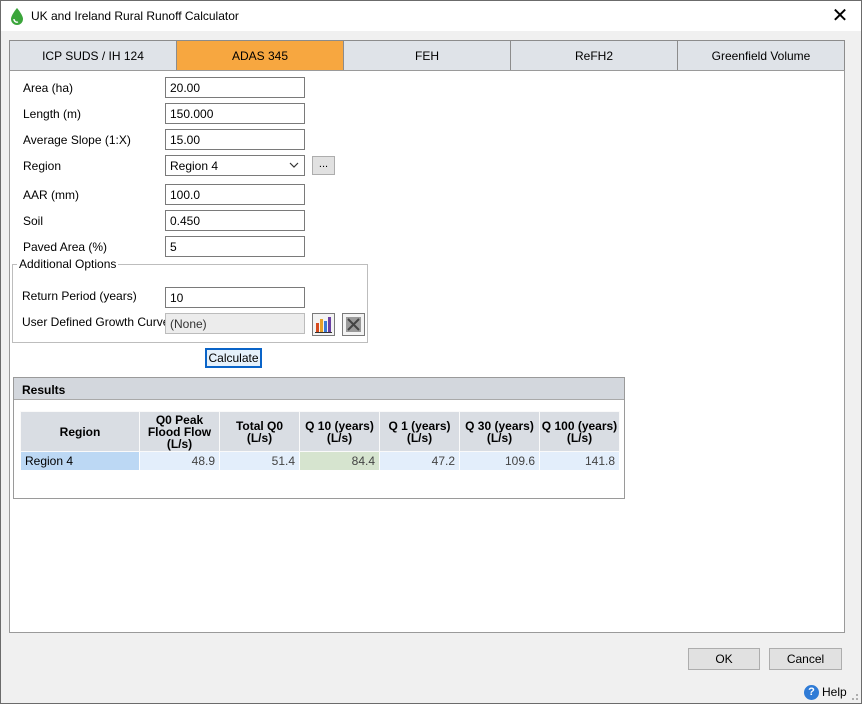 Image resolution: width=862 pixels, height=704 pixels. I want to click on additional-options-title: Additional Options, so click(68, 264).